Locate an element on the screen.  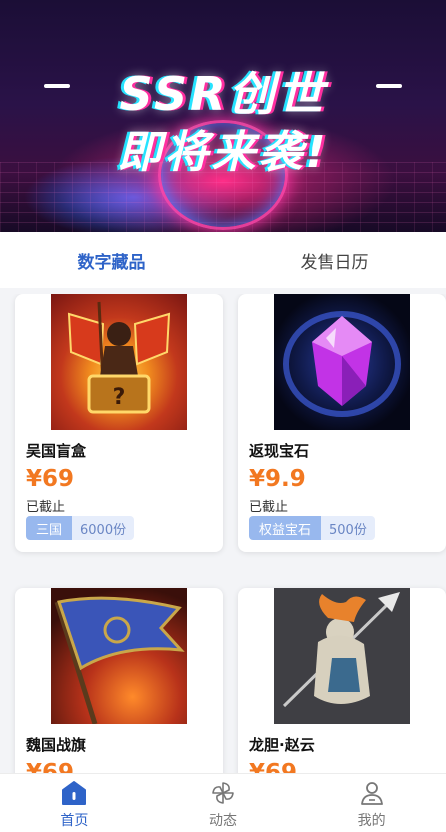
product-tag: 权益宝石 is located at coordinates (285, 528).